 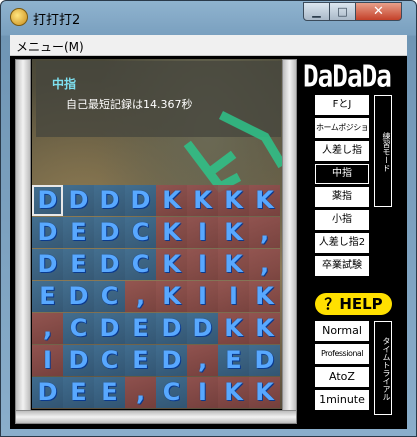 What do you see at coordinates (383, 151) in the screenshot?
I see `practice-mode-label: 練習モード` at bounding box center [383, 151].